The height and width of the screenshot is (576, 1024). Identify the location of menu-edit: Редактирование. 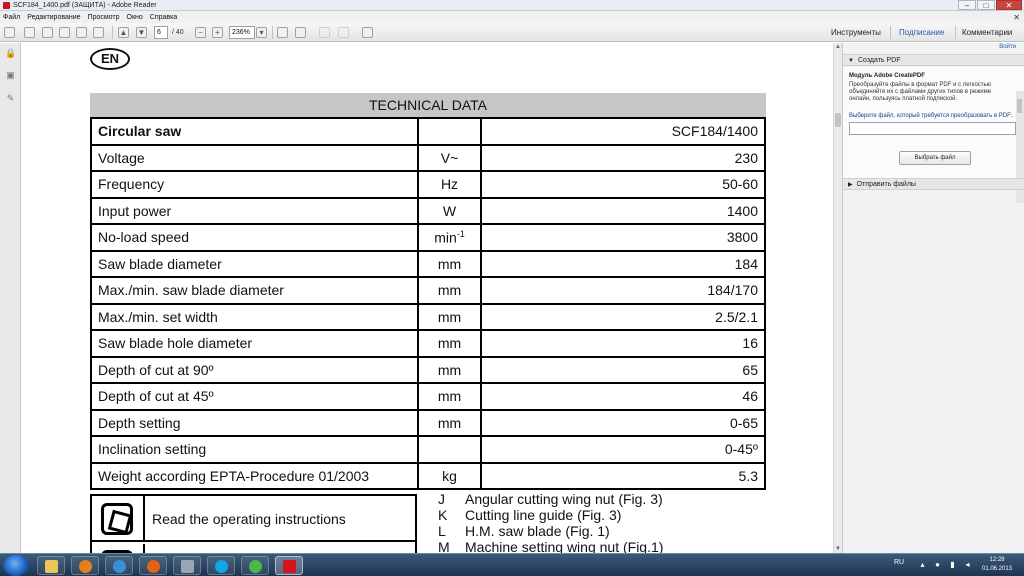
(53, 17).